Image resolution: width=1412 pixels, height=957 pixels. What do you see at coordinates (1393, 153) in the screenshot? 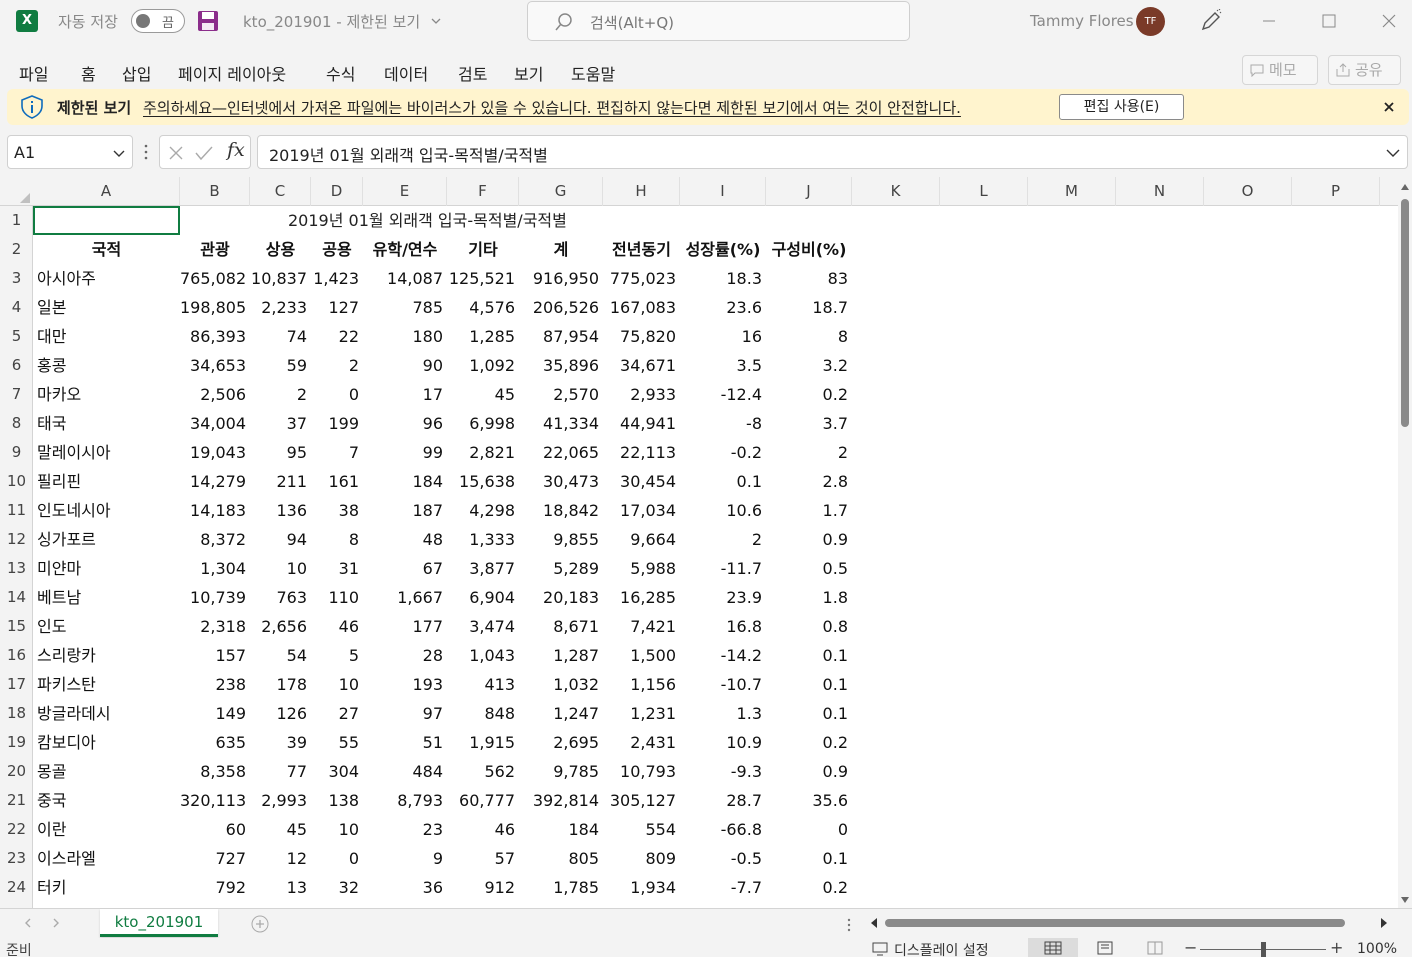
I see `chevron-down-icon` at bounding box center [1393, 153].